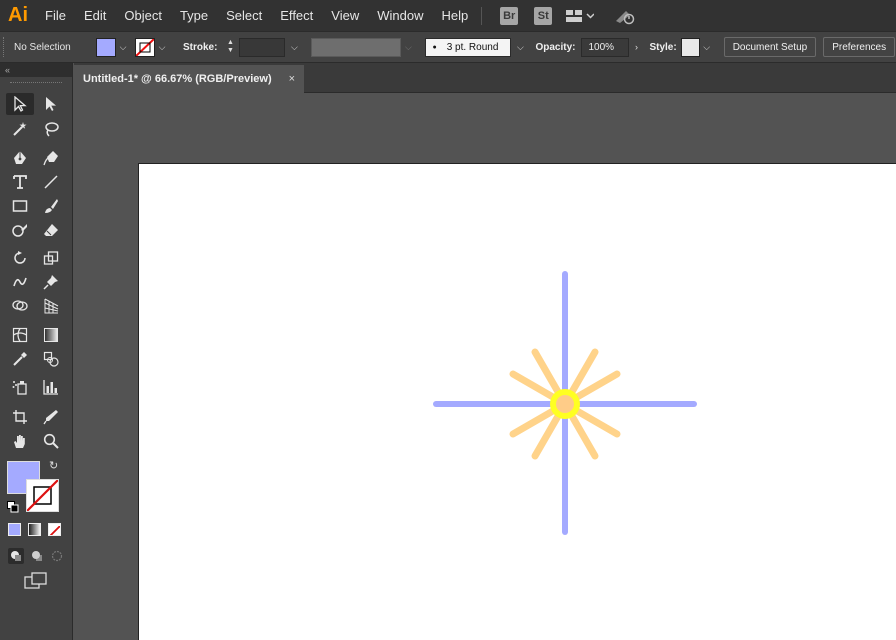 The image size is (896, 640). I want to click on sun-center, so click(565, 404).